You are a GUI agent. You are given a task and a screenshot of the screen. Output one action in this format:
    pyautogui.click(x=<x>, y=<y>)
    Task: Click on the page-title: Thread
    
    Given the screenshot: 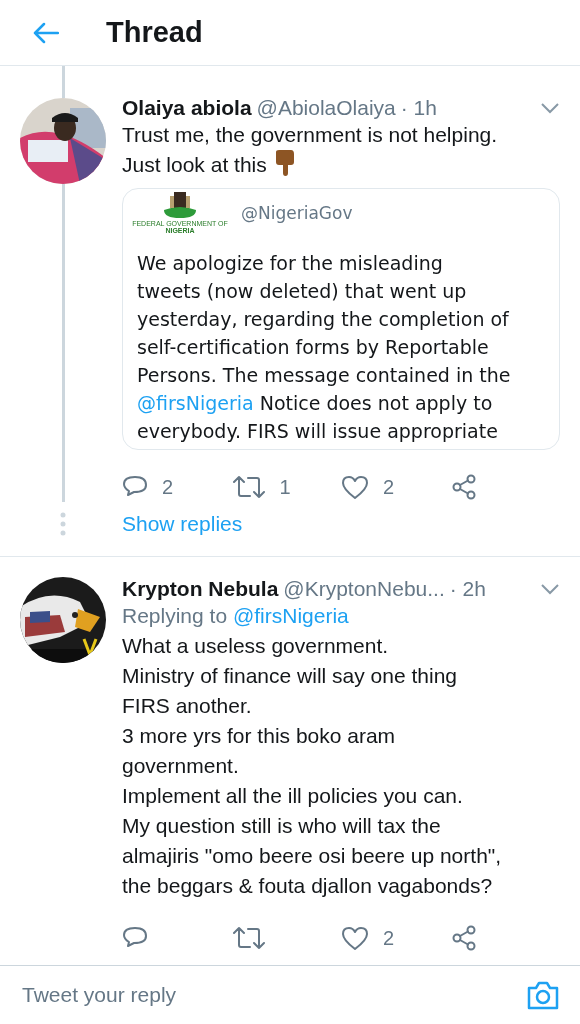 What is the action you would take?
    pyautogui.click(x=154, y=32)
    